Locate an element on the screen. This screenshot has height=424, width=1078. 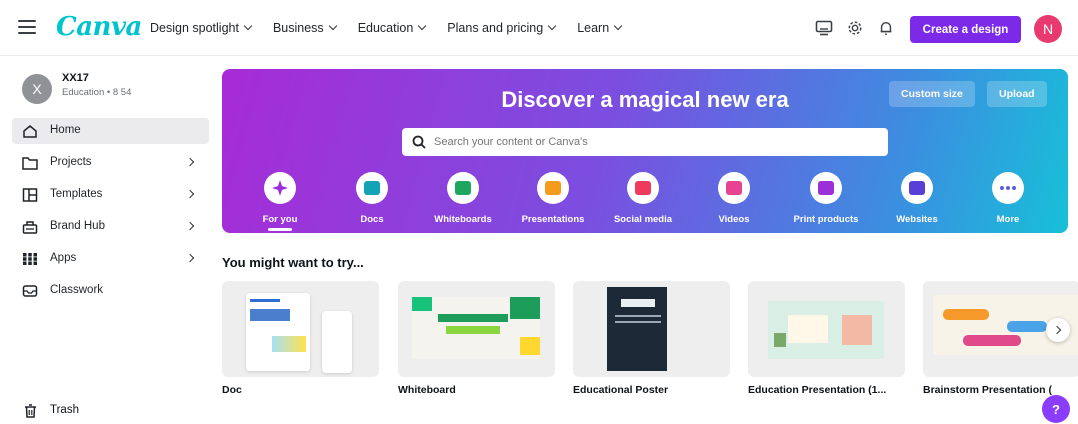
whiteboard-thumbnail is located at coordinates (476, 329).